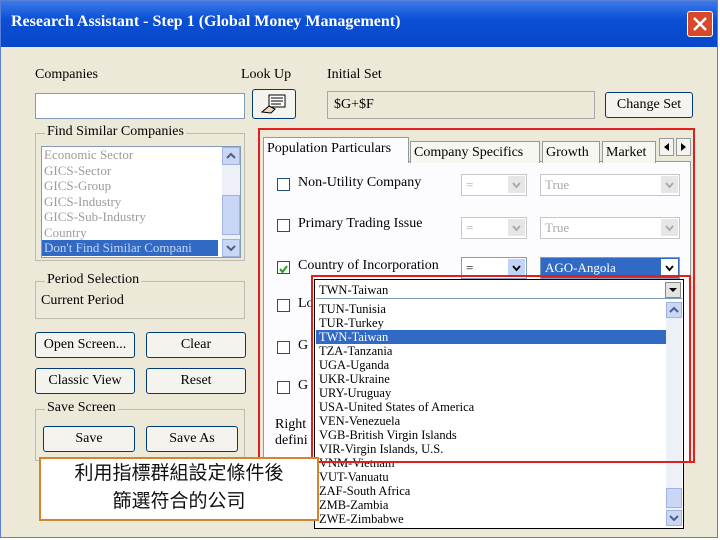 The width and height of the screenshot is (720, 540). I want to click on callout-line-2: 篩選符合的公司, so click(179, 501).